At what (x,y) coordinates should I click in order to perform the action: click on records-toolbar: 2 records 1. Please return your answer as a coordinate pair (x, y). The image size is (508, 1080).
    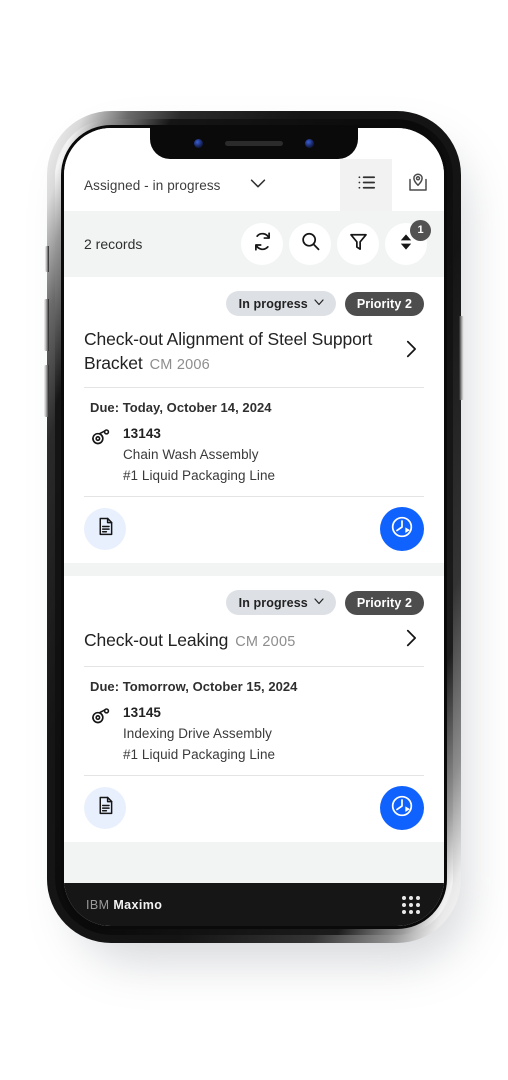
    Looking at the image, I should click on (254, 244).